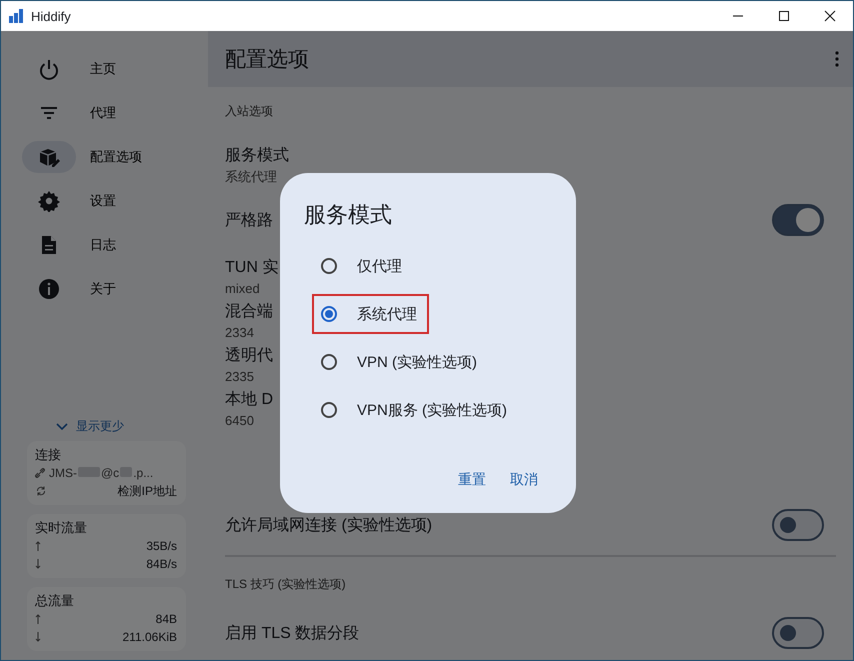  I want to click on settings-icon, so click(49, 201).